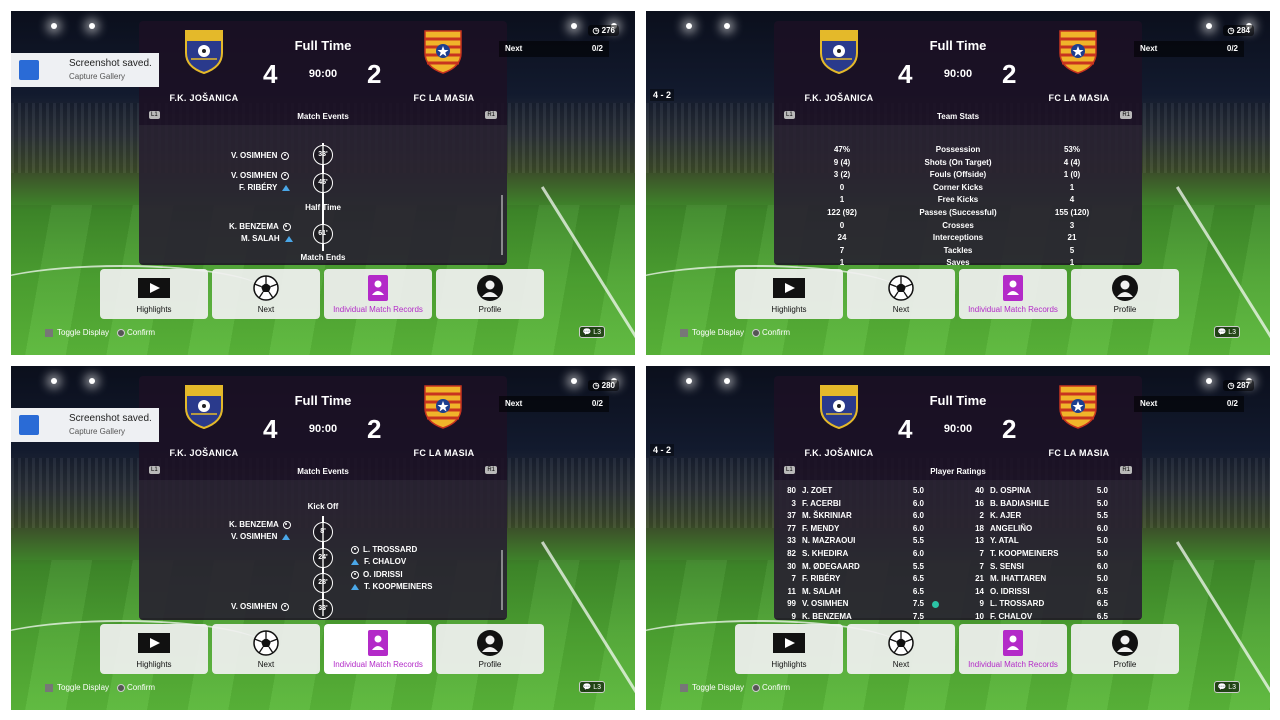 The height and width of the screenshot is (720, 1280). Describe the element at coordinates (323, 207) in the screenshot. I see `half-time-label: Half Time` at that location.